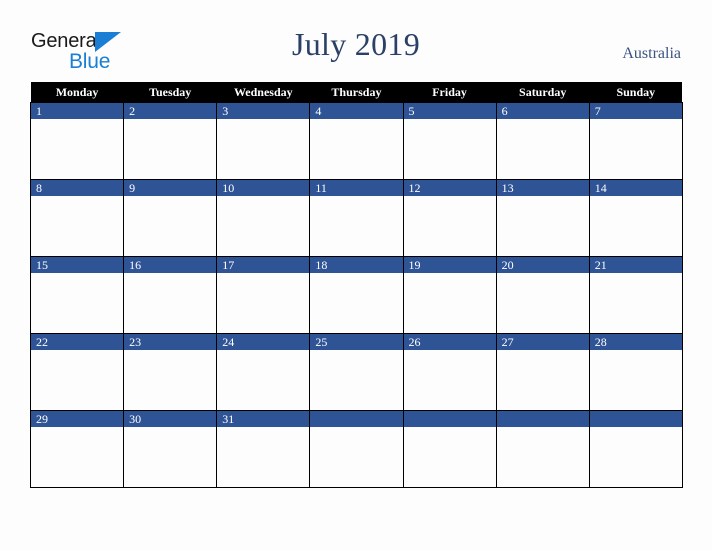  Describe the element at coordinates (356, 188) in the screenshot. I see `day-number: 11` at that location.